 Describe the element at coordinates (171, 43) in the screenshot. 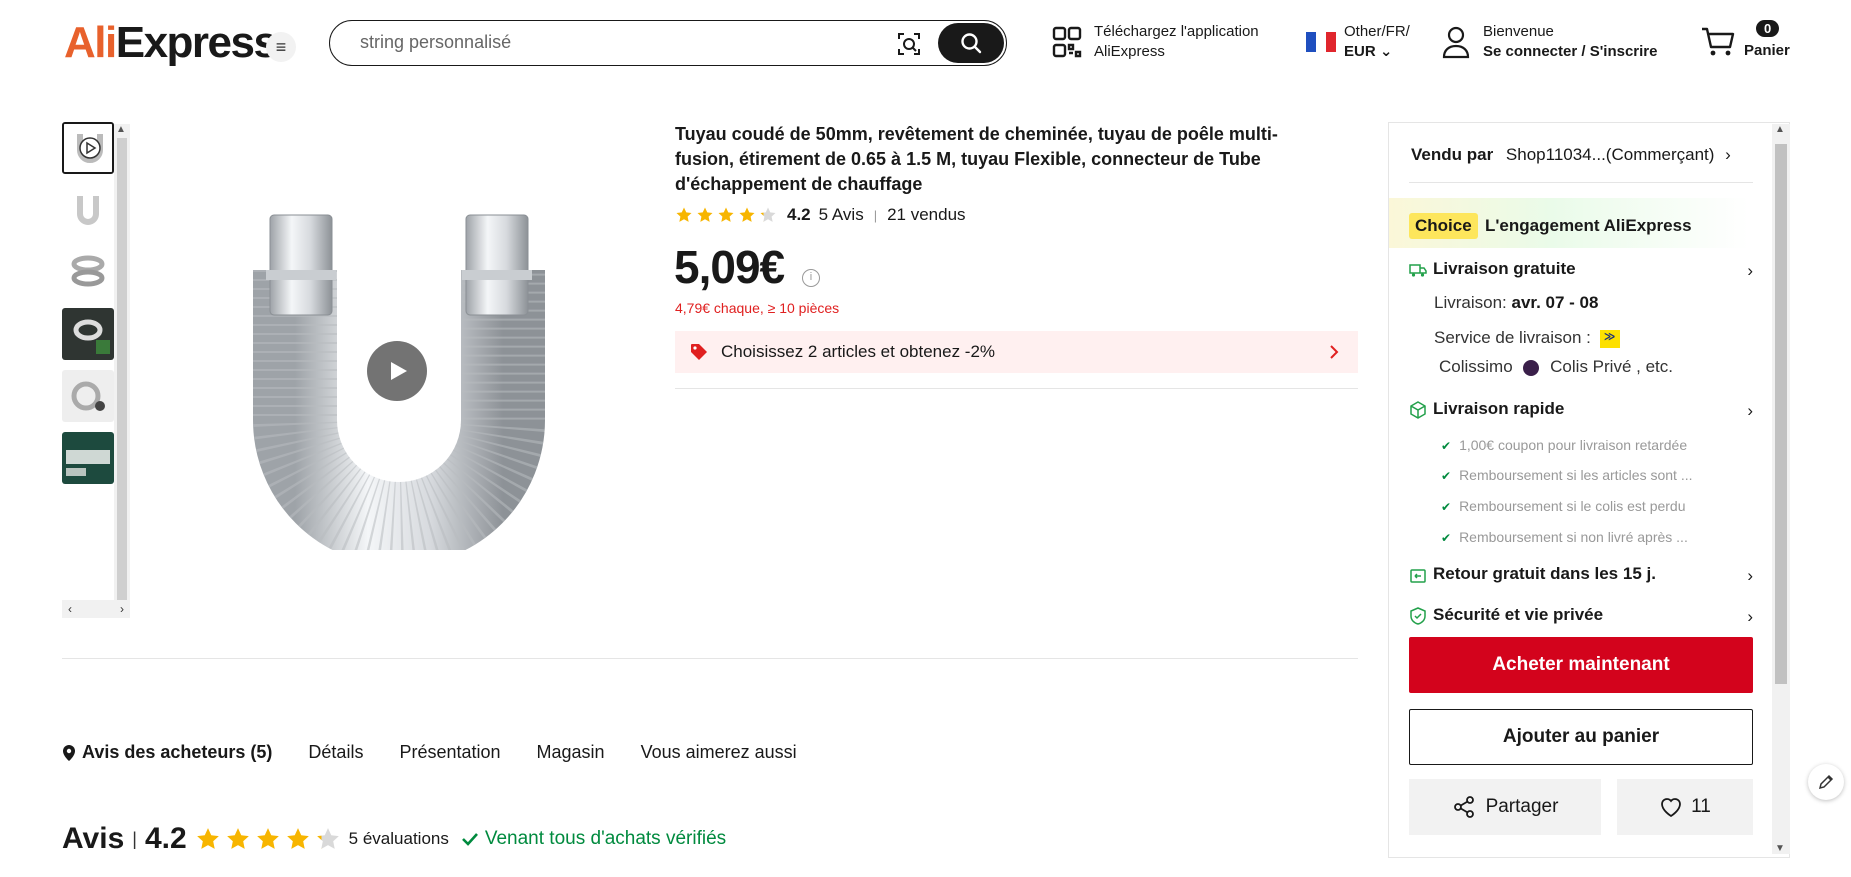

I see `aliexpress-logo: AliExpress` at that location.